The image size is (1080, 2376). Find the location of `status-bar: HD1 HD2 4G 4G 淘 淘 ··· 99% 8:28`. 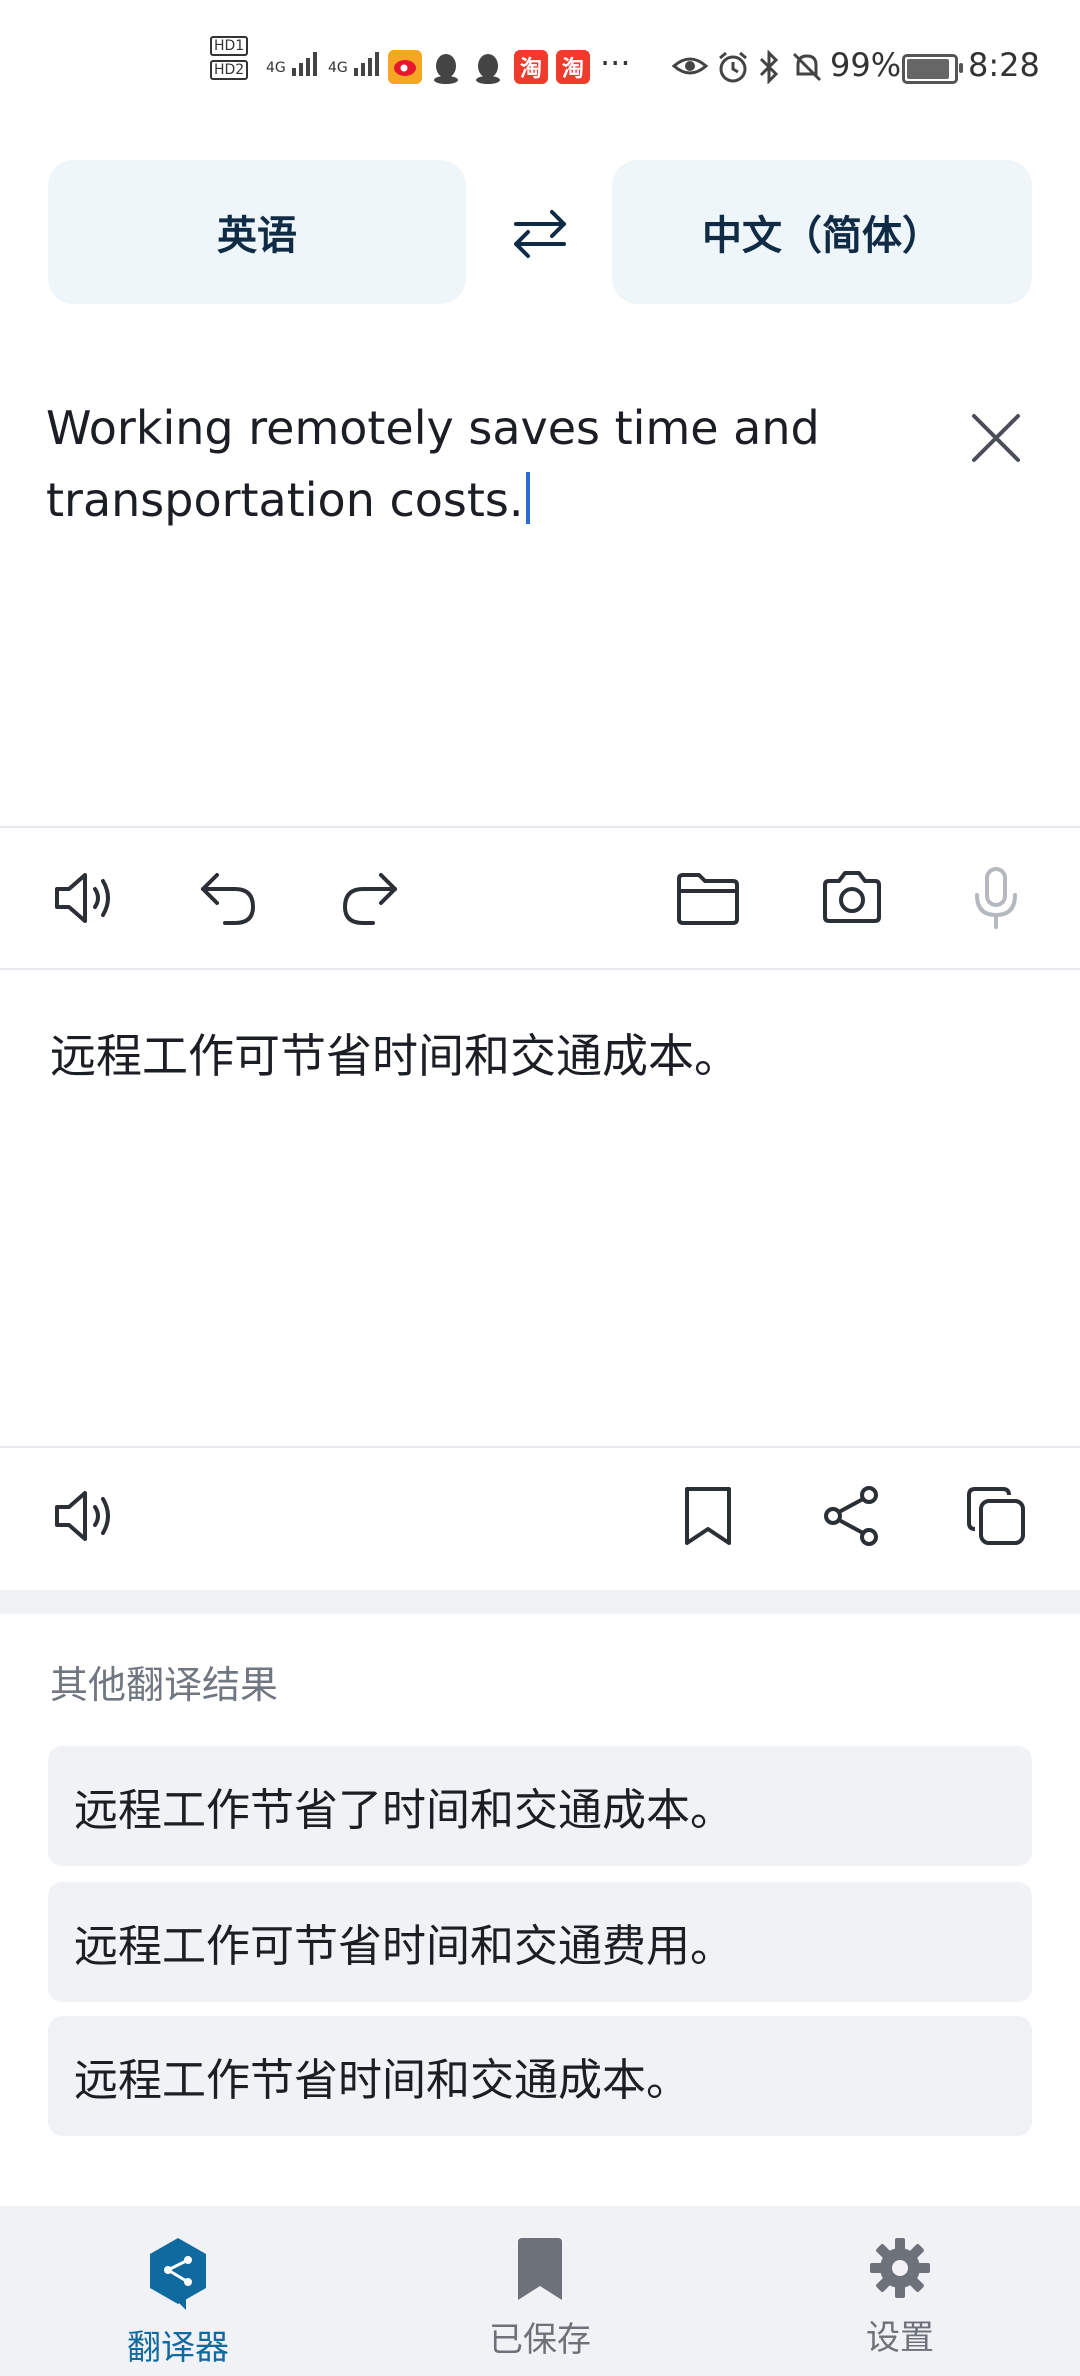

status-bar: HD1 HD2 4G 4G 淘 淘 ··· 99% 8:28 is located at coordinates (540, 60).